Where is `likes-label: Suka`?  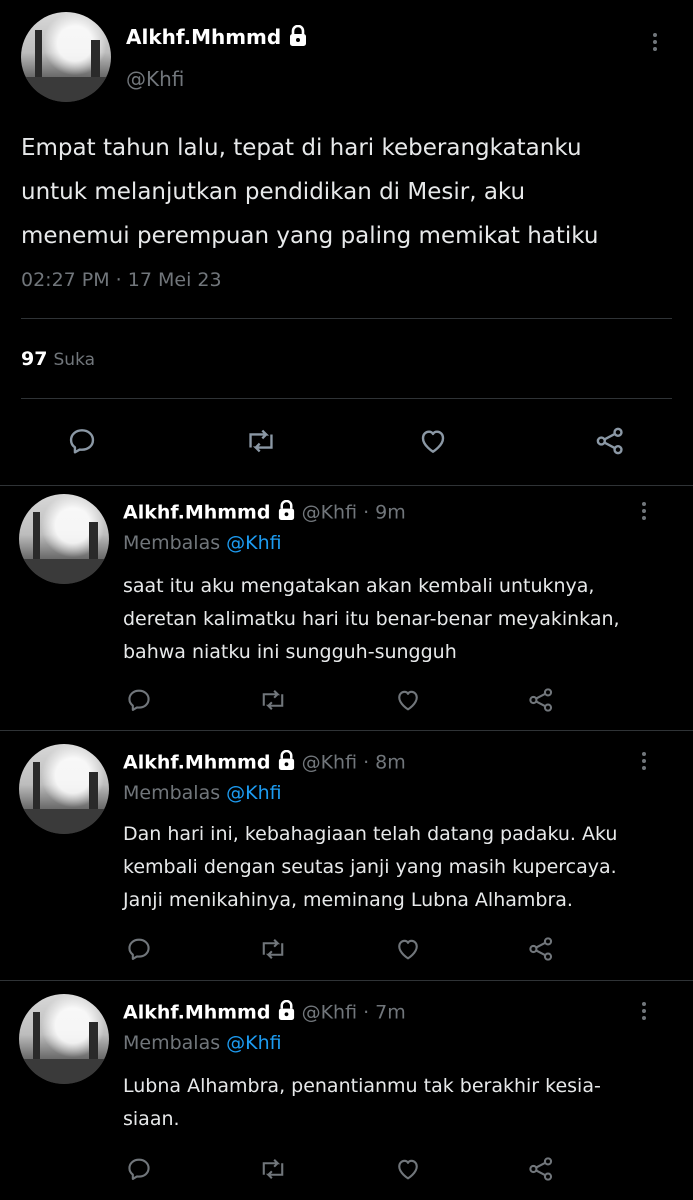
likes-label: Suka is located at coordinates (74, 360).